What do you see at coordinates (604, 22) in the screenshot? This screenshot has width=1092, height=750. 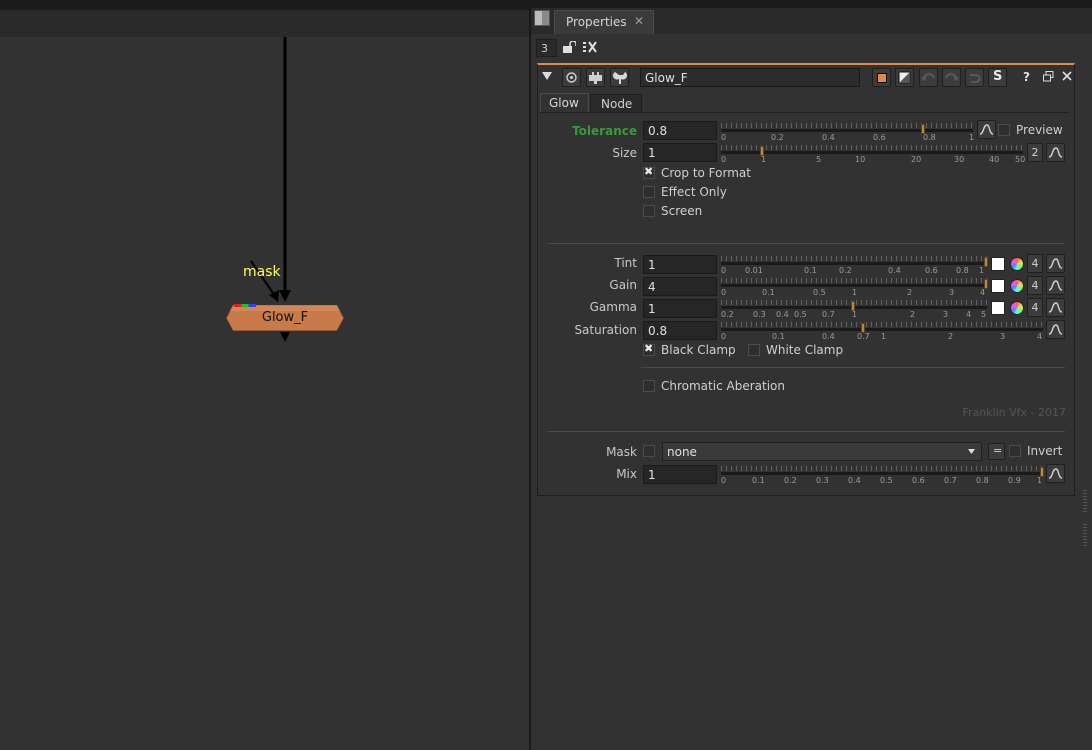 I see `tab-properties: Properties ✕` at bounding box center [604, 22].